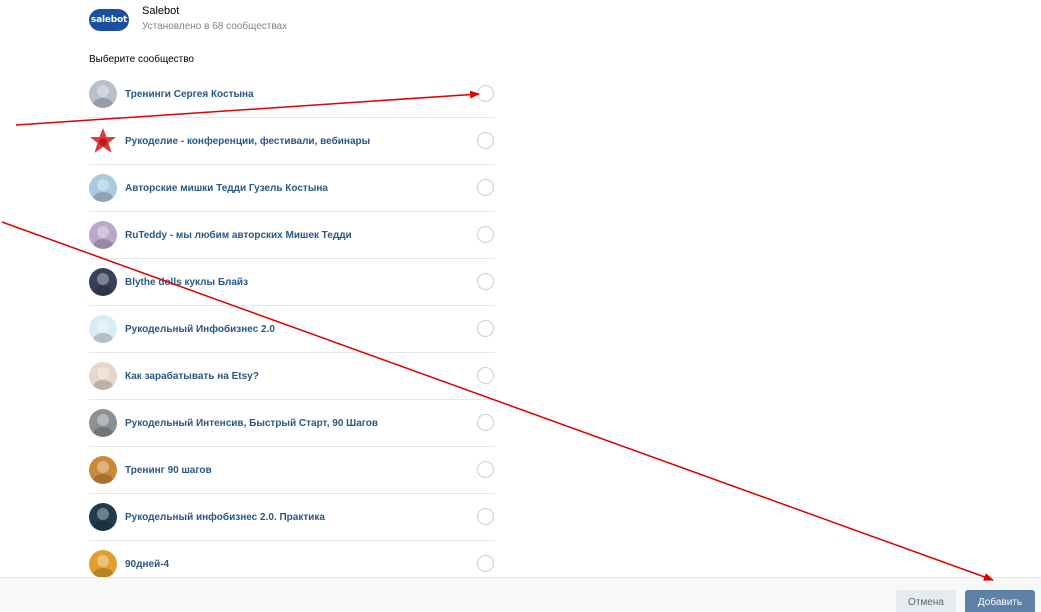 This screenshot has height=612, width=1041. Describe the element at coordinates (103, 282) in the screenshot. I see `doll-icon` at that location.